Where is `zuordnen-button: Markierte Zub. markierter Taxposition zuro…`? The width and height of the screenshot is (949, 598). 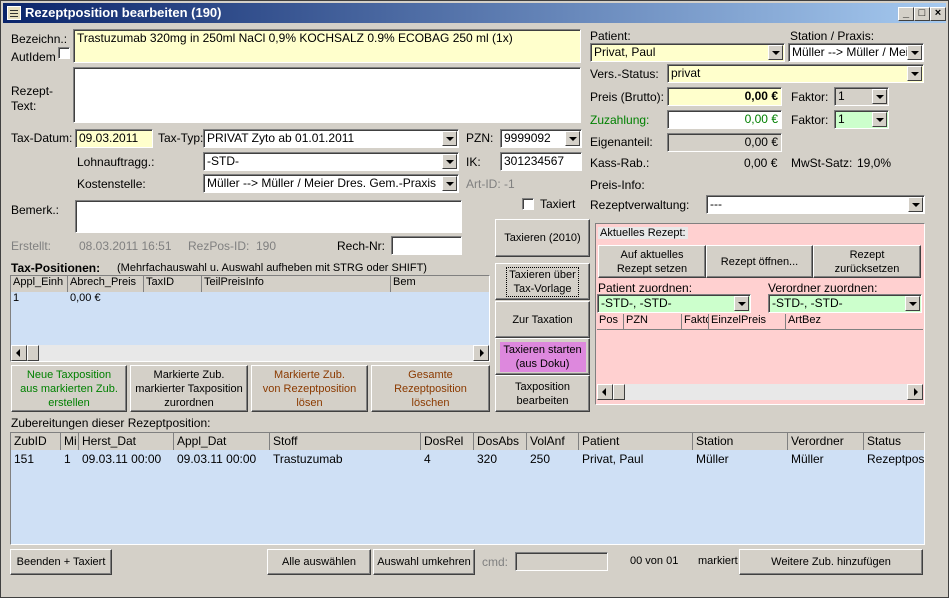 zuordnen-button: Markierte Zub. markierter Taxposition zuro… is located at coordinates (189, 388).